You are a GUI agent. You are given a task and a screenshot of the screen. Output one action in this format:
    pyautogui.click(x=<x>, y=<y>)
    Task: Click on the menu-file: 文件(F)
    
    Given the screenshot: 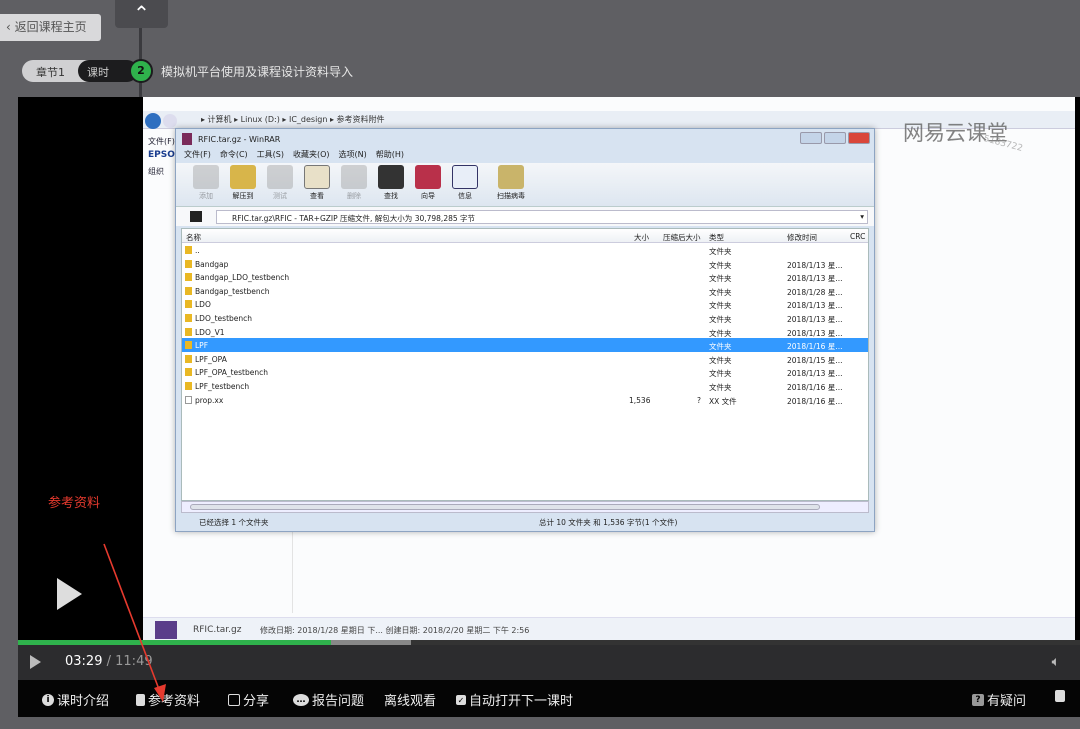 What is the action you would take?
    pyautogui.click(x=197, y=156)
    